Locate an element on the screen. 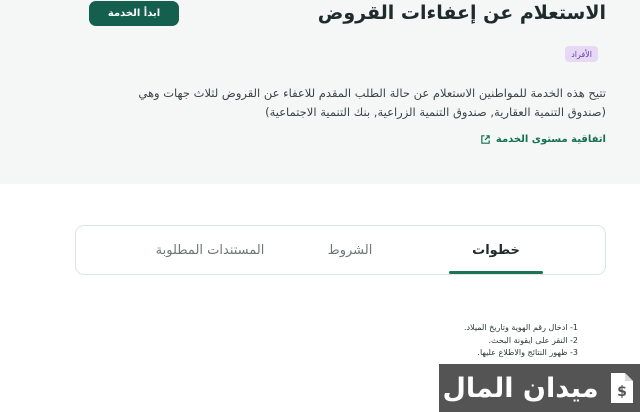 Image resolution: width=640 pixels, height=412 pixels. tab-steps: خطوات is located at coordinates (496, 250).